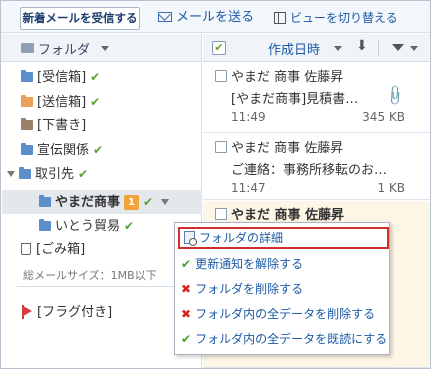 The height and width of the screenshot is (369, 431). Describe the element at coordinates (75, 312) in the screenshot. I see `folder-flagged-label: [フラグ付き]` at that location.